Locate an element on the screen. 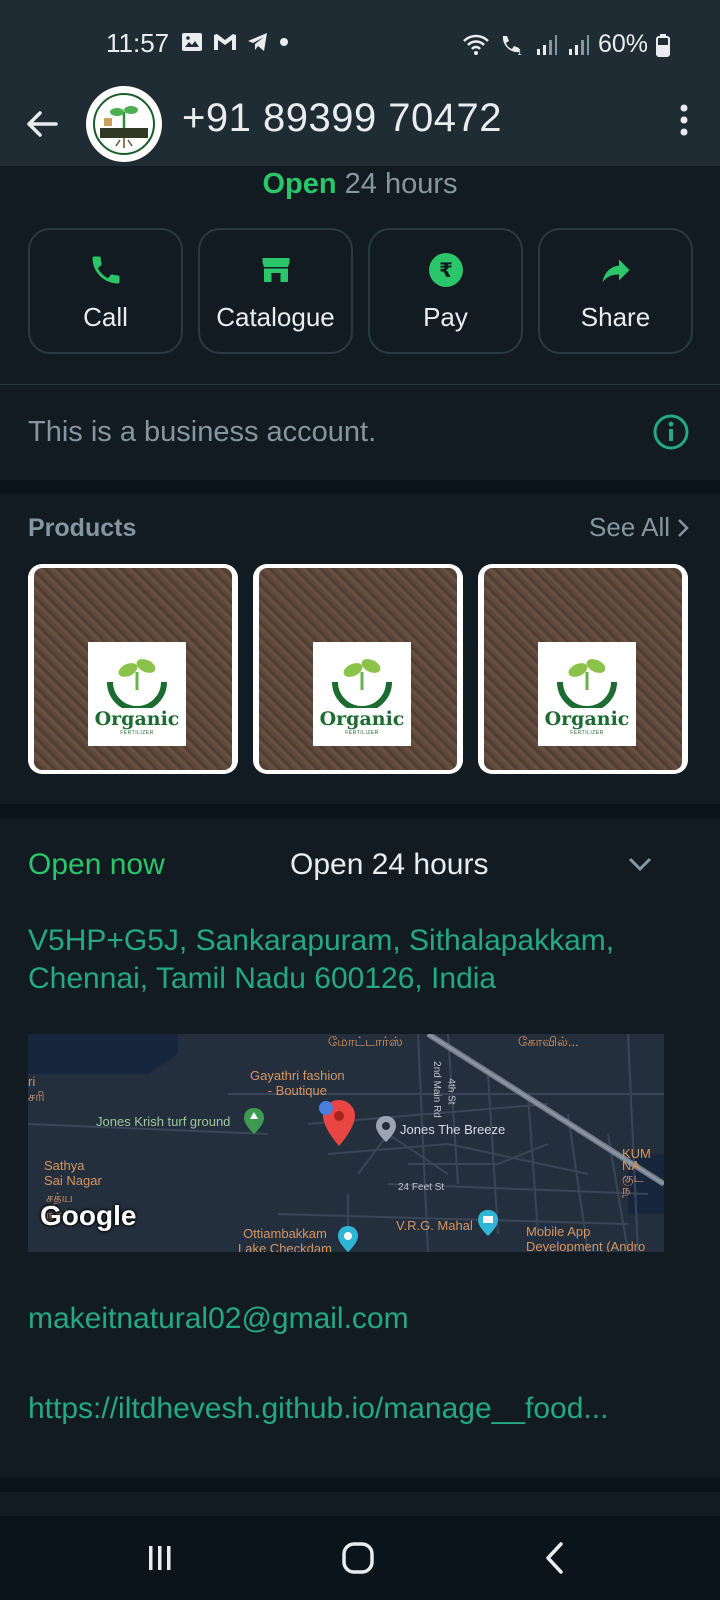  place-pin-icon is located at coordinates (386, 1129).